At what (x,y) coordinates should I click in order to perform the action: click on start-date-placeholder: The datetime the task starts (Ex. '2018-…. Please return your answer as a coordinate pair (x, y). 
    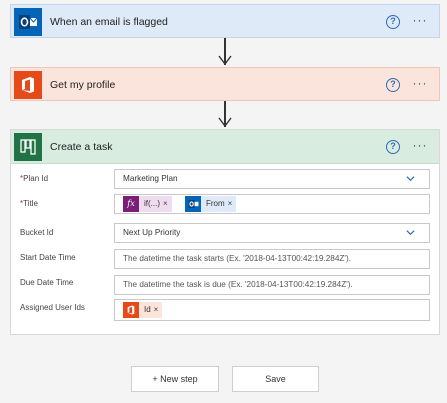
    Looking at the image, I should click on (237, 258).